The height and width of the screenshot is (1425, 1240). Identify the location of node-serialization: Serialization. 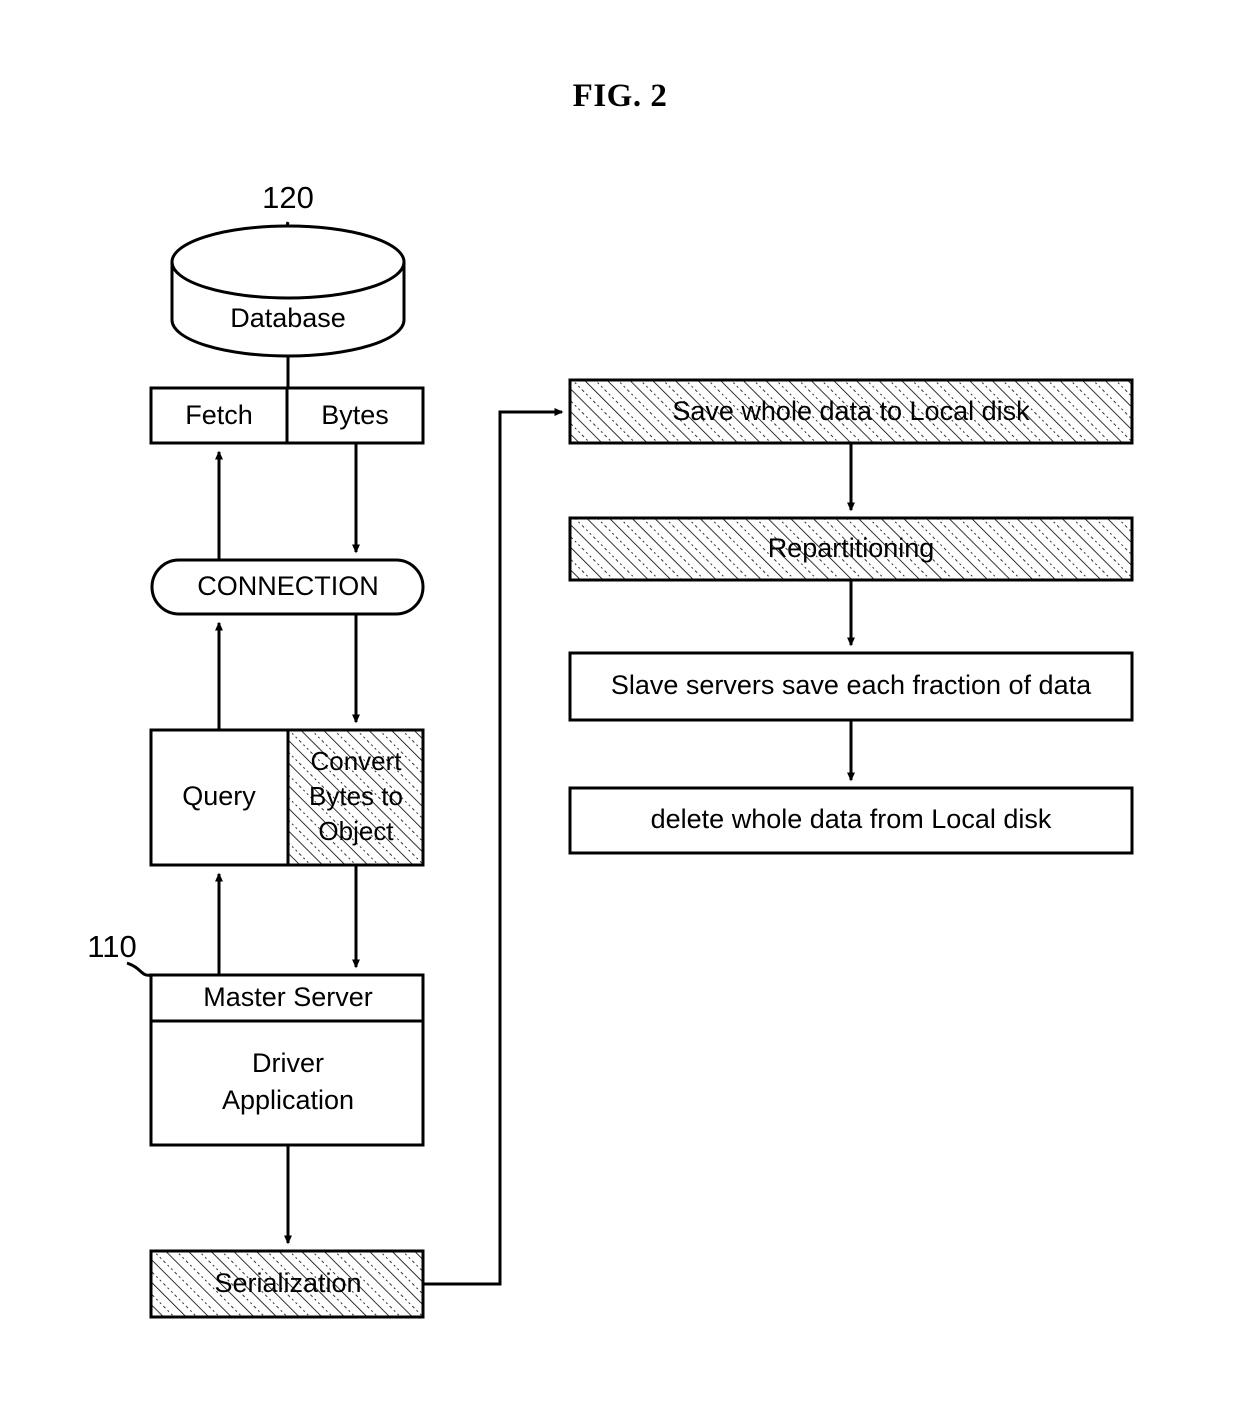
(287, 1284).